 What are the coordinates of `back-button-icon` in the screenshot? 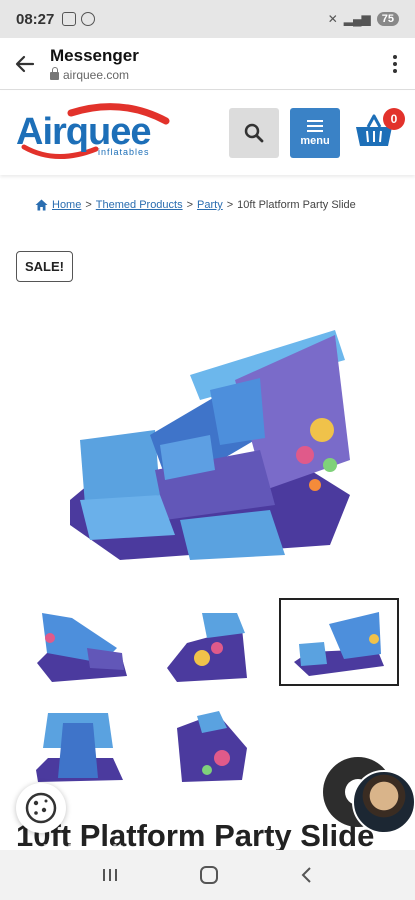 It's located at (307, 875).